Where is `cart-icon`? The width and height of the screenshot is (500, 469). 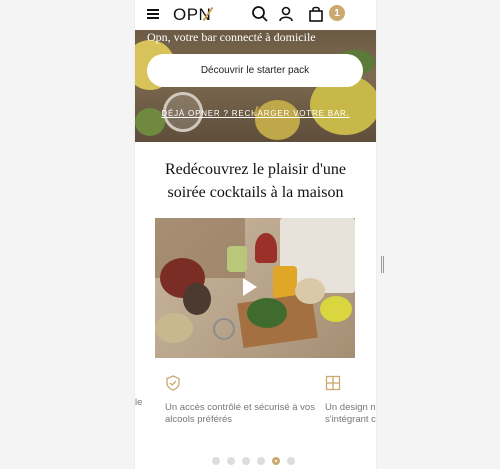
cart-icon is located at coordinates (316, 14).